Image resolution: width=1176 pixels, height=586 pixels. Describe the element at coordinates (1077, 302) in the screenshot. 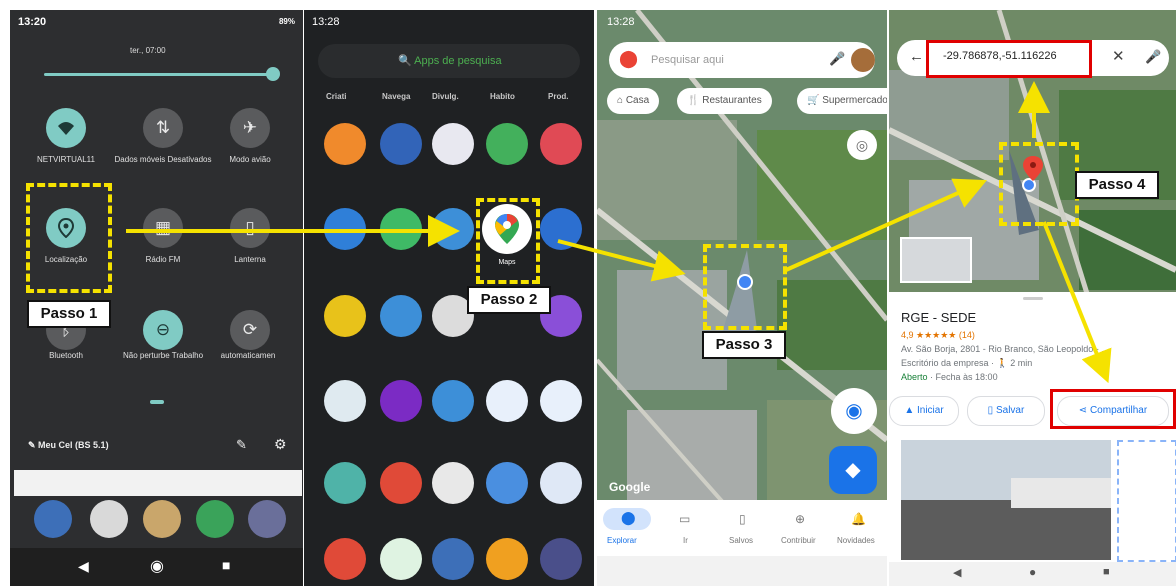

I see `arrow-to-share` at that location.